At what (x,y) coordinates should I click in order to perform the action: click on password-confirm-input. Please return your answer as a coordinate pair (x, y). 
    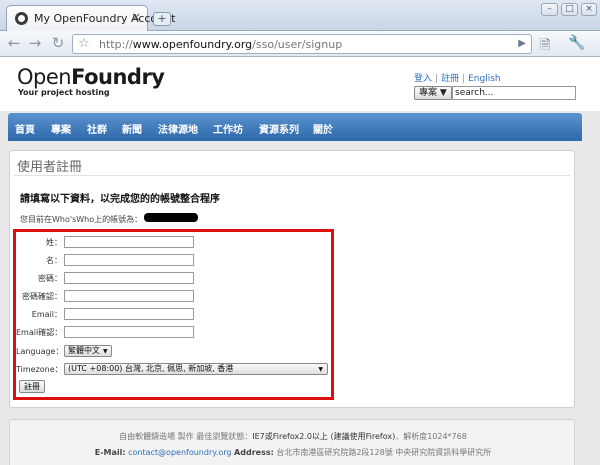
    Looking at the image, I should click on (129, 296).